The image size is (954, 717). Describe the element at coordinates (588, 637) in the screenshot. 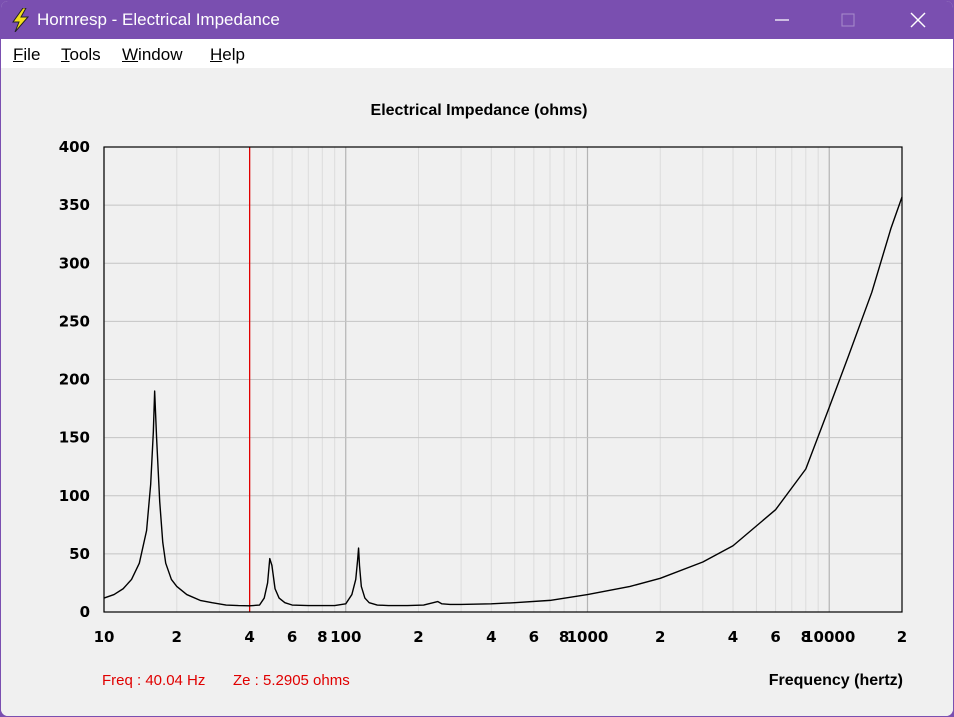

I see `x-tick-label: 1000` at that location.